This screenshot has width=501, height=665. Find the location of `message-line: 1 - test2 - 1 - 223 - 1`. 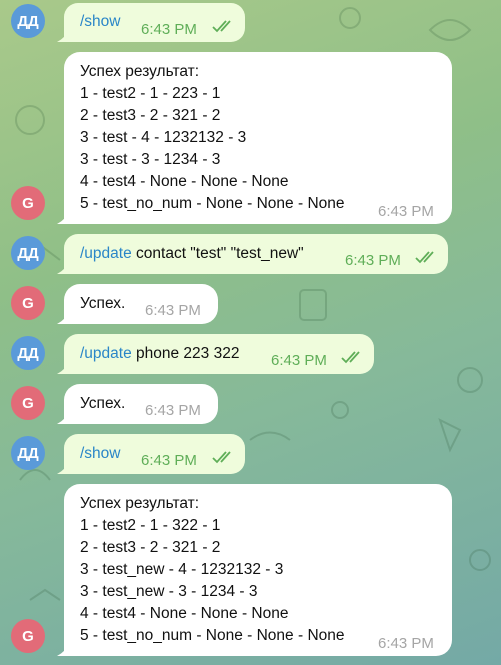

message-line: 1 - test2 - 1 - 223 - 1 is located at coordinates (150, 93).